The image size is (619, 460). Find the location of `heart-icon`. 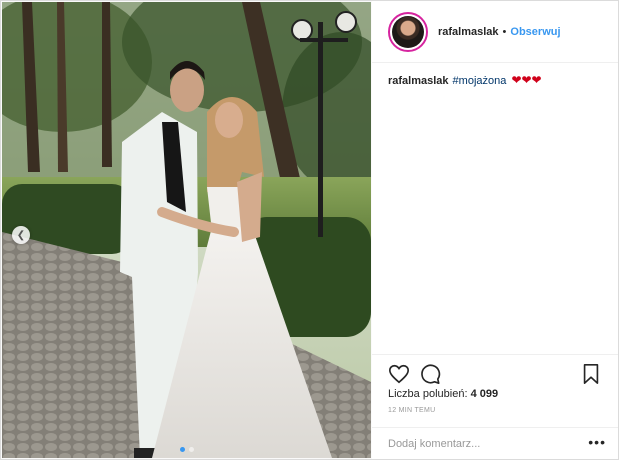

heart-icon is located at coordinates (399, 374).